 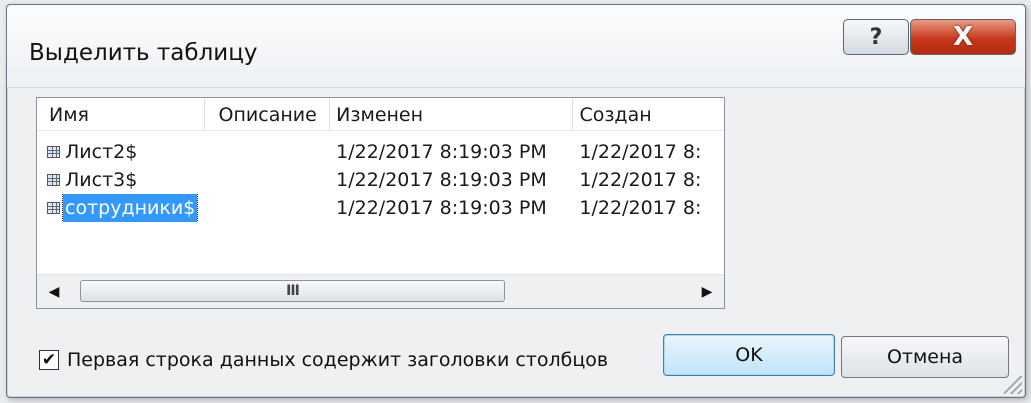 I want to click on close-button: X, so click(x=963, y=37).